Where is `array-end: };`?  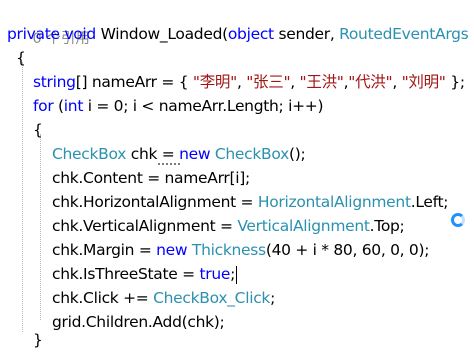 array-end: }; is located at coordinates (455, 82).